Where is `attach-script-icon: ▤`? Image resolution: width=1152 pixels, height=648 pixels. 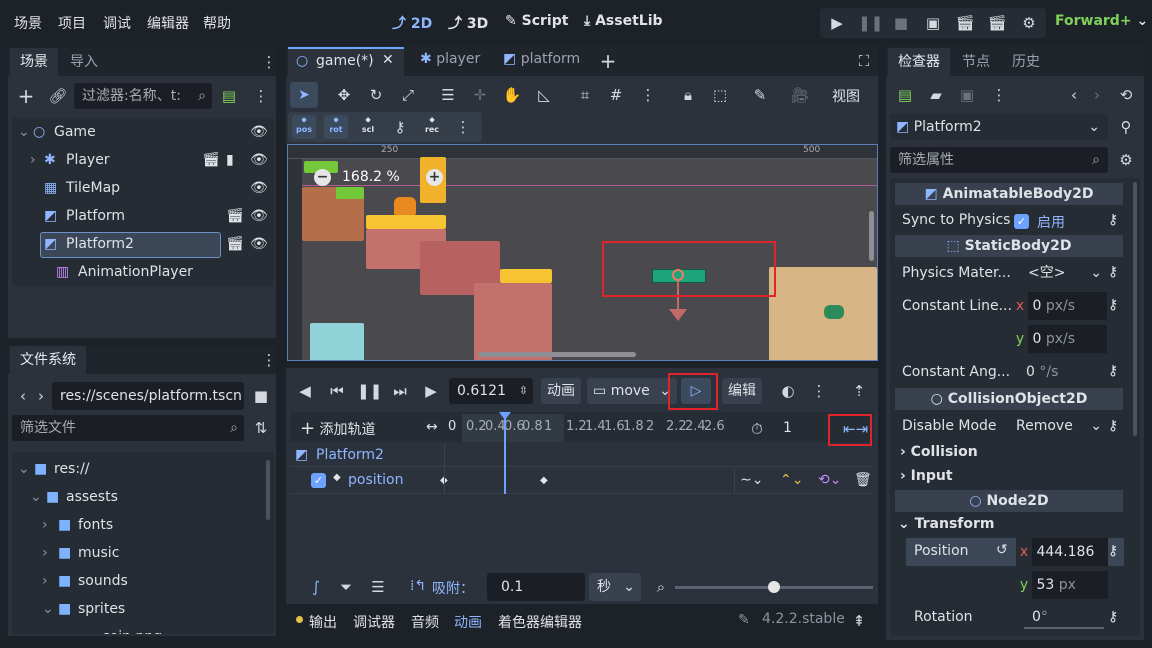
attach-script-icon: ▤ is located at coordinates (229, 96).